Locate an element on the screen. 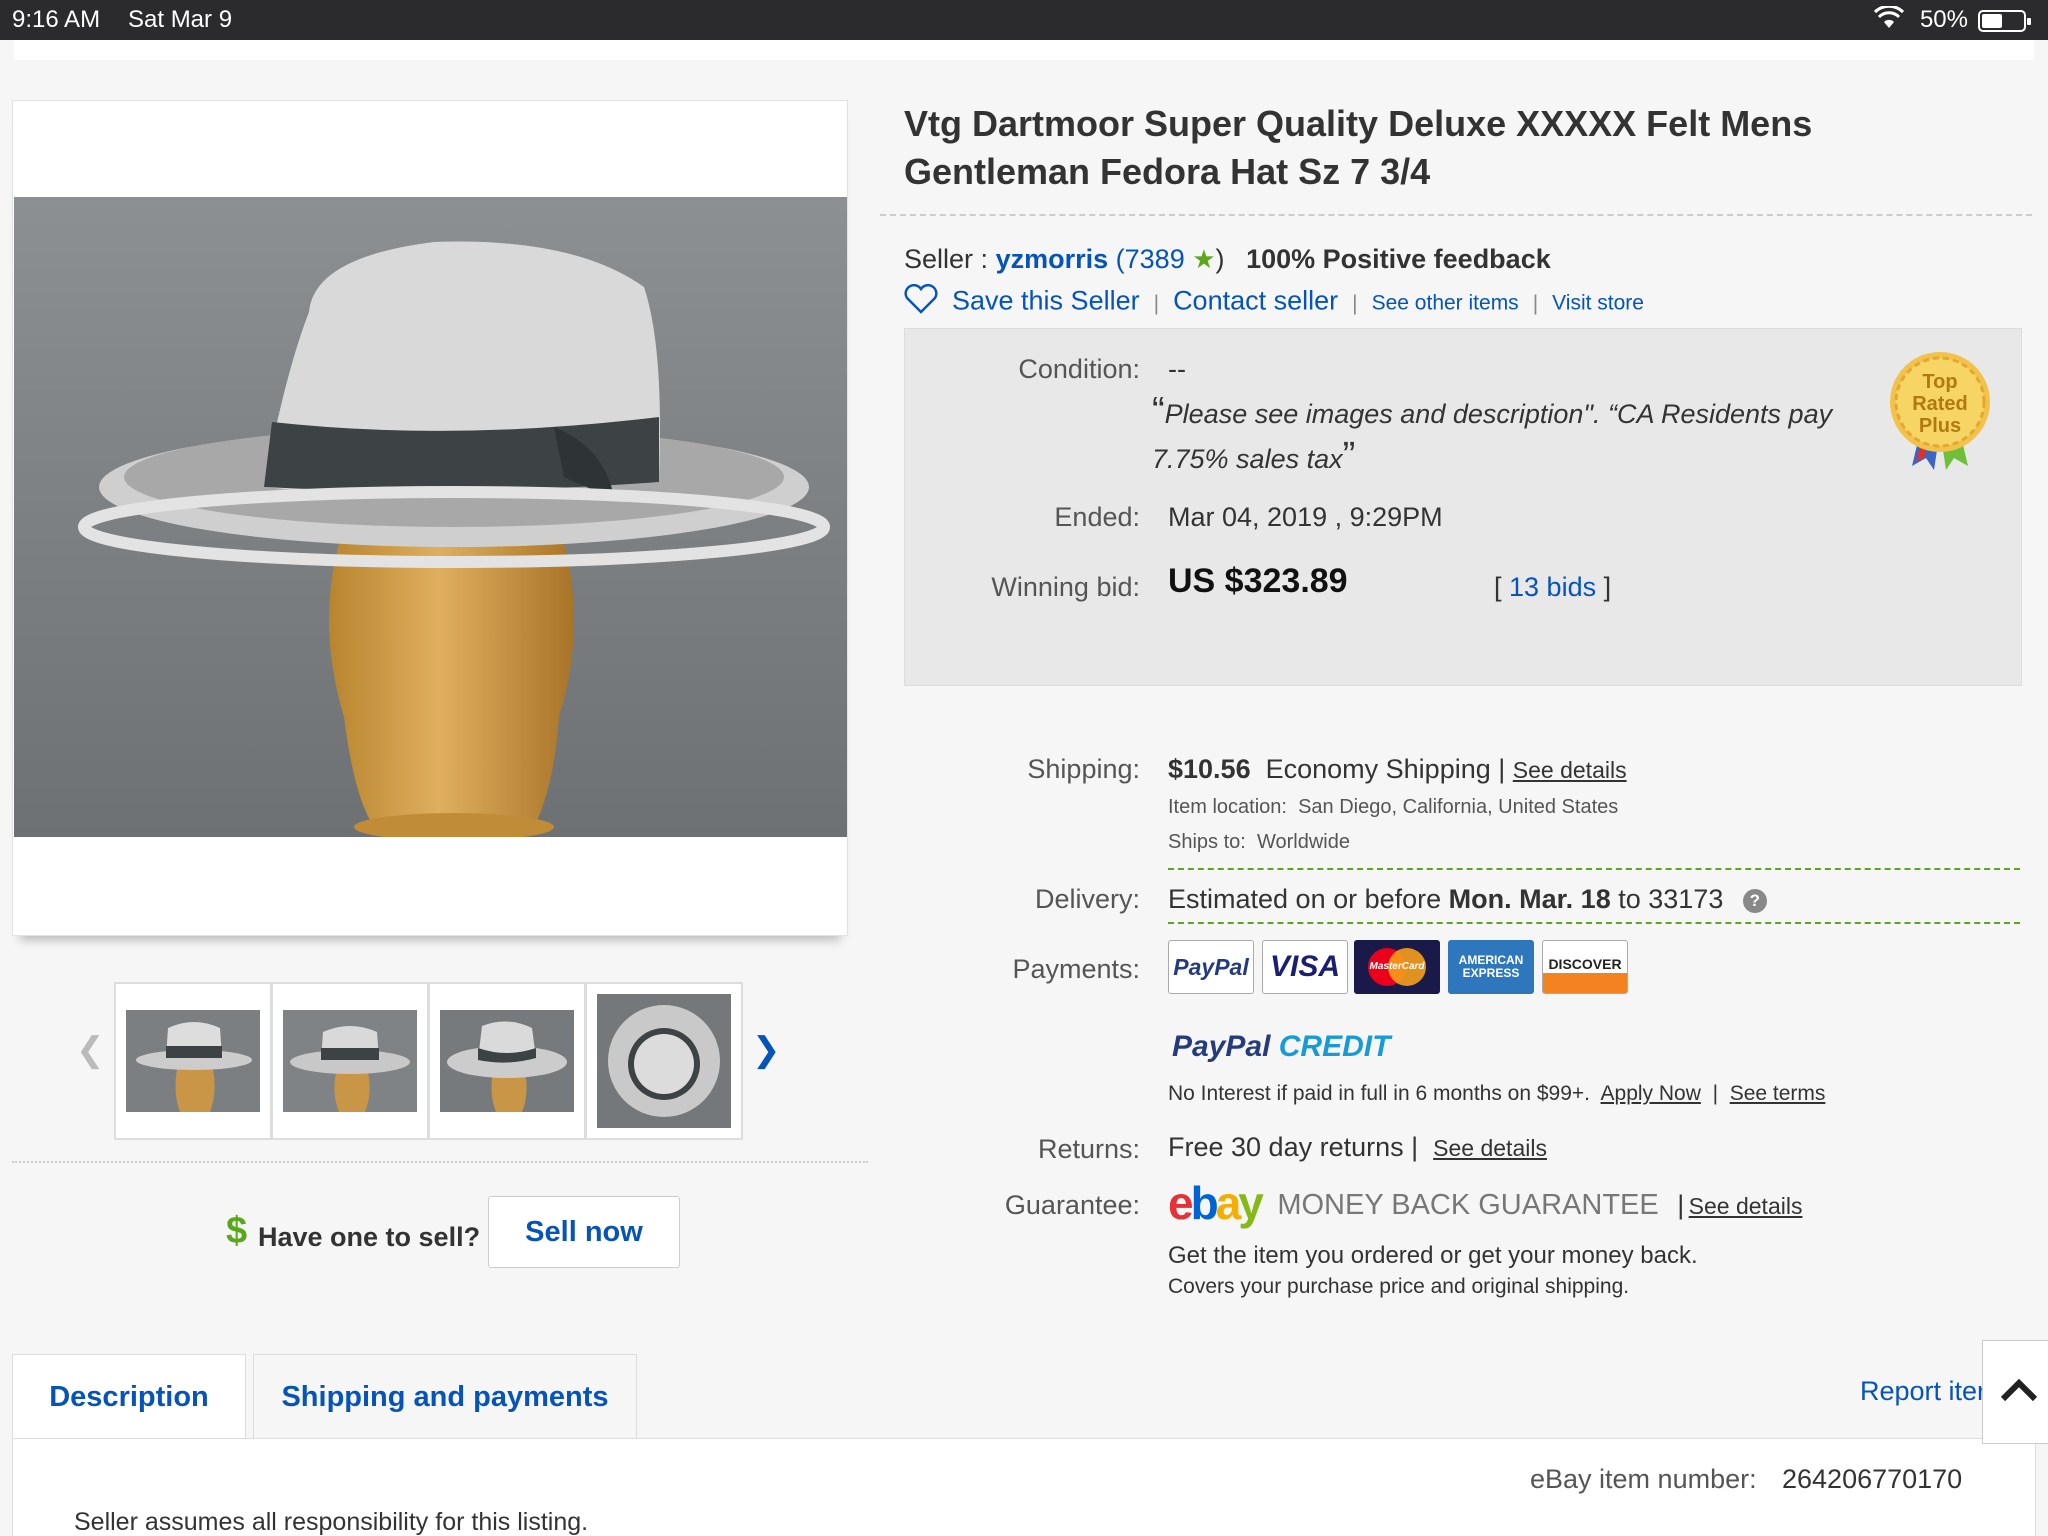  top-rated-plus-badge: Top Rated Plus is located at coordinates (1940, 408).